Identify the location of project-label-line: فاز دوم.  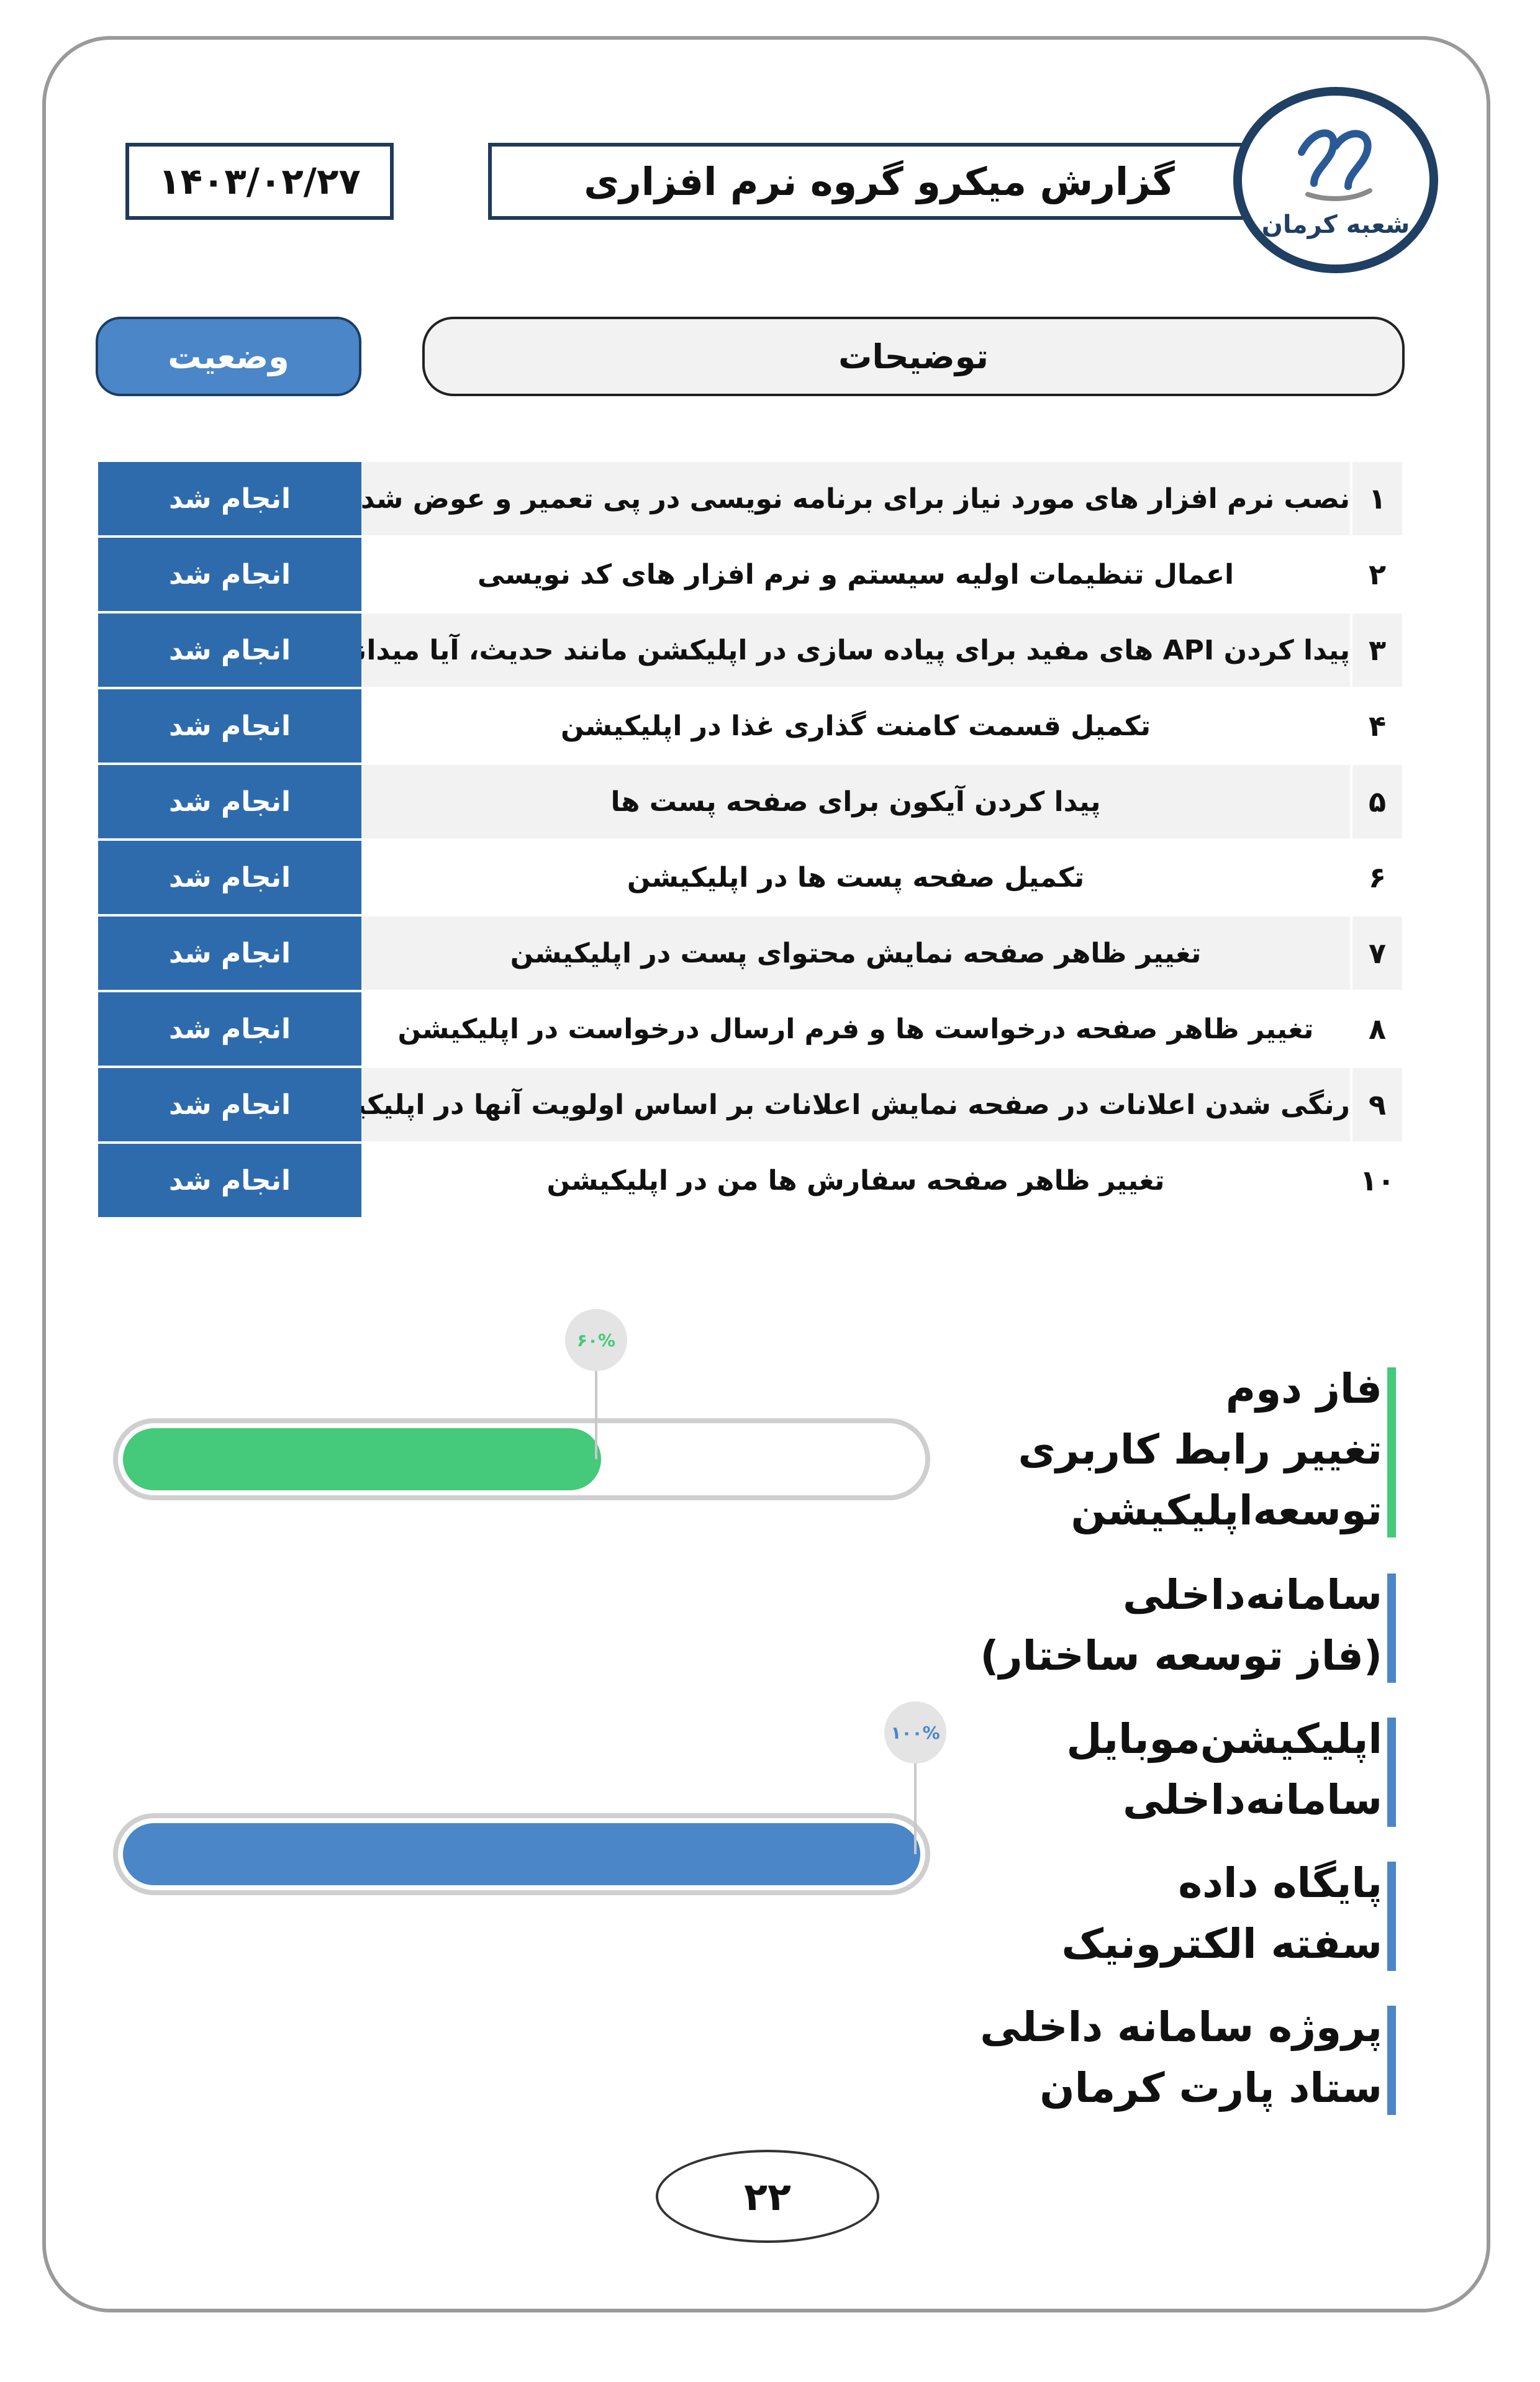
(1304, 1389).